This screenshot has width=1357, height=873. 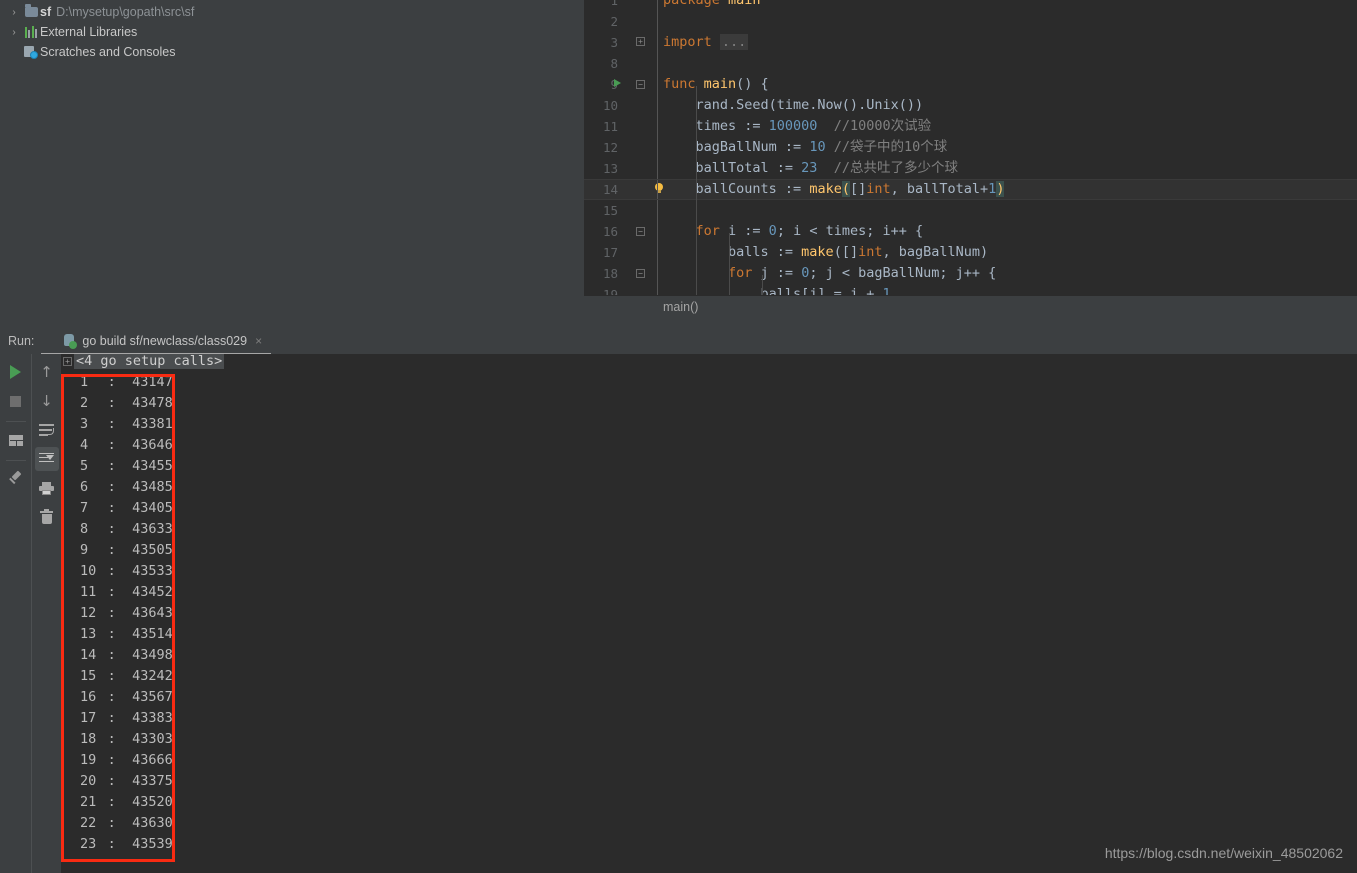 I want to click on code-text: func main() {, so click(x=716, y=84).